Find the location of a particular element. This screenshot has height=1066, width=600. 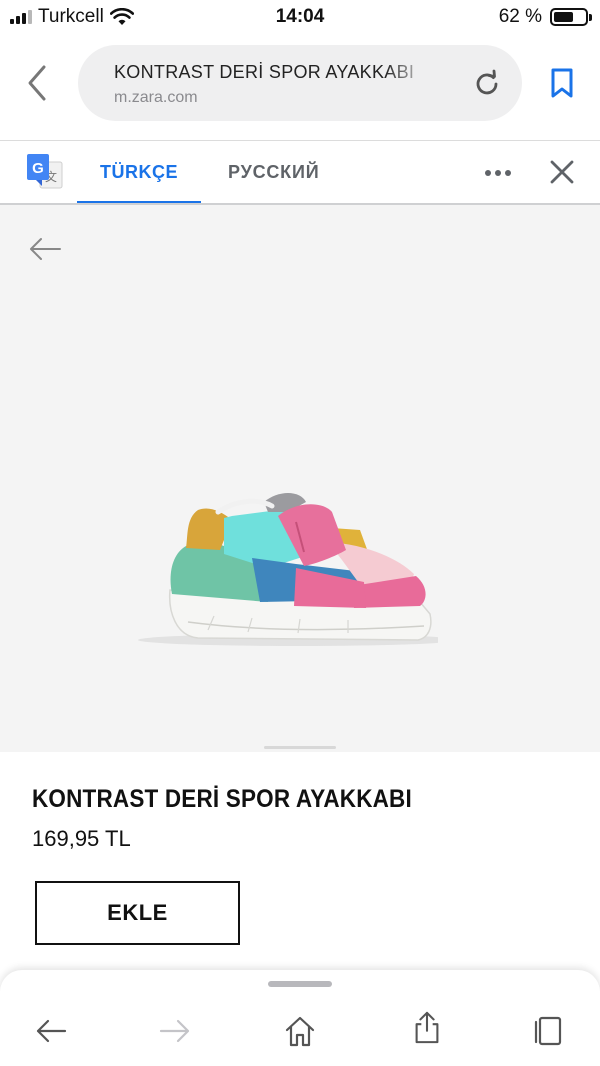

url-domain: m.zara.com is located at coordinates (156, 97).